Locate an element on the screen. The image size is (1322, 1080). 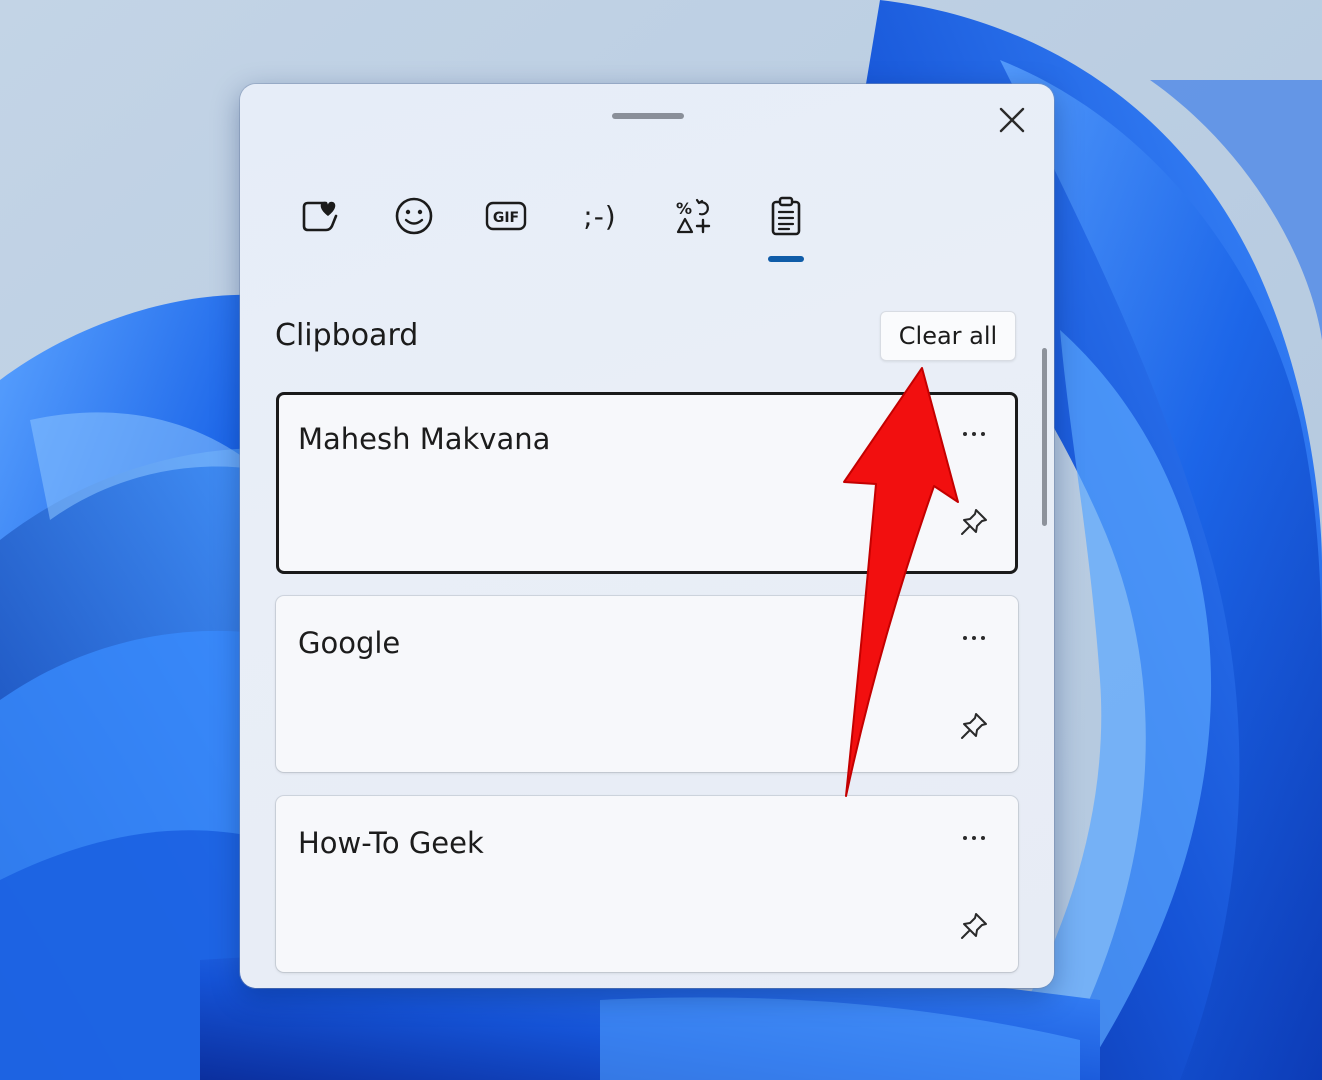
kaomoji-icon: ;-) is located at coordinates (600, 216).